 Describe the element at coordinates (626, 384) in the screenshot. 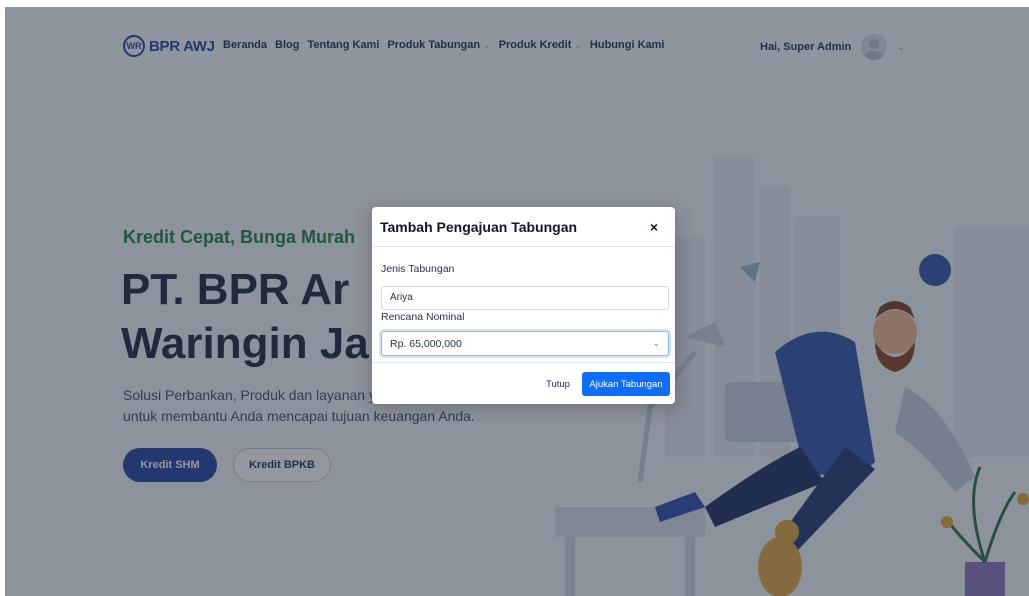

I see `ajukan-tabungan-button: Ajukan Tabungan` at that location.